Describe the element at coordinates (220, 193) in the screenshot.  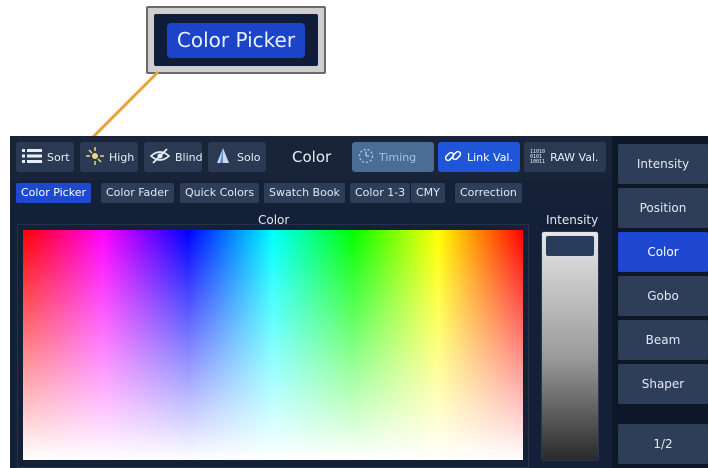
I see `tab-quick-colors: Quick Colors` at that location.